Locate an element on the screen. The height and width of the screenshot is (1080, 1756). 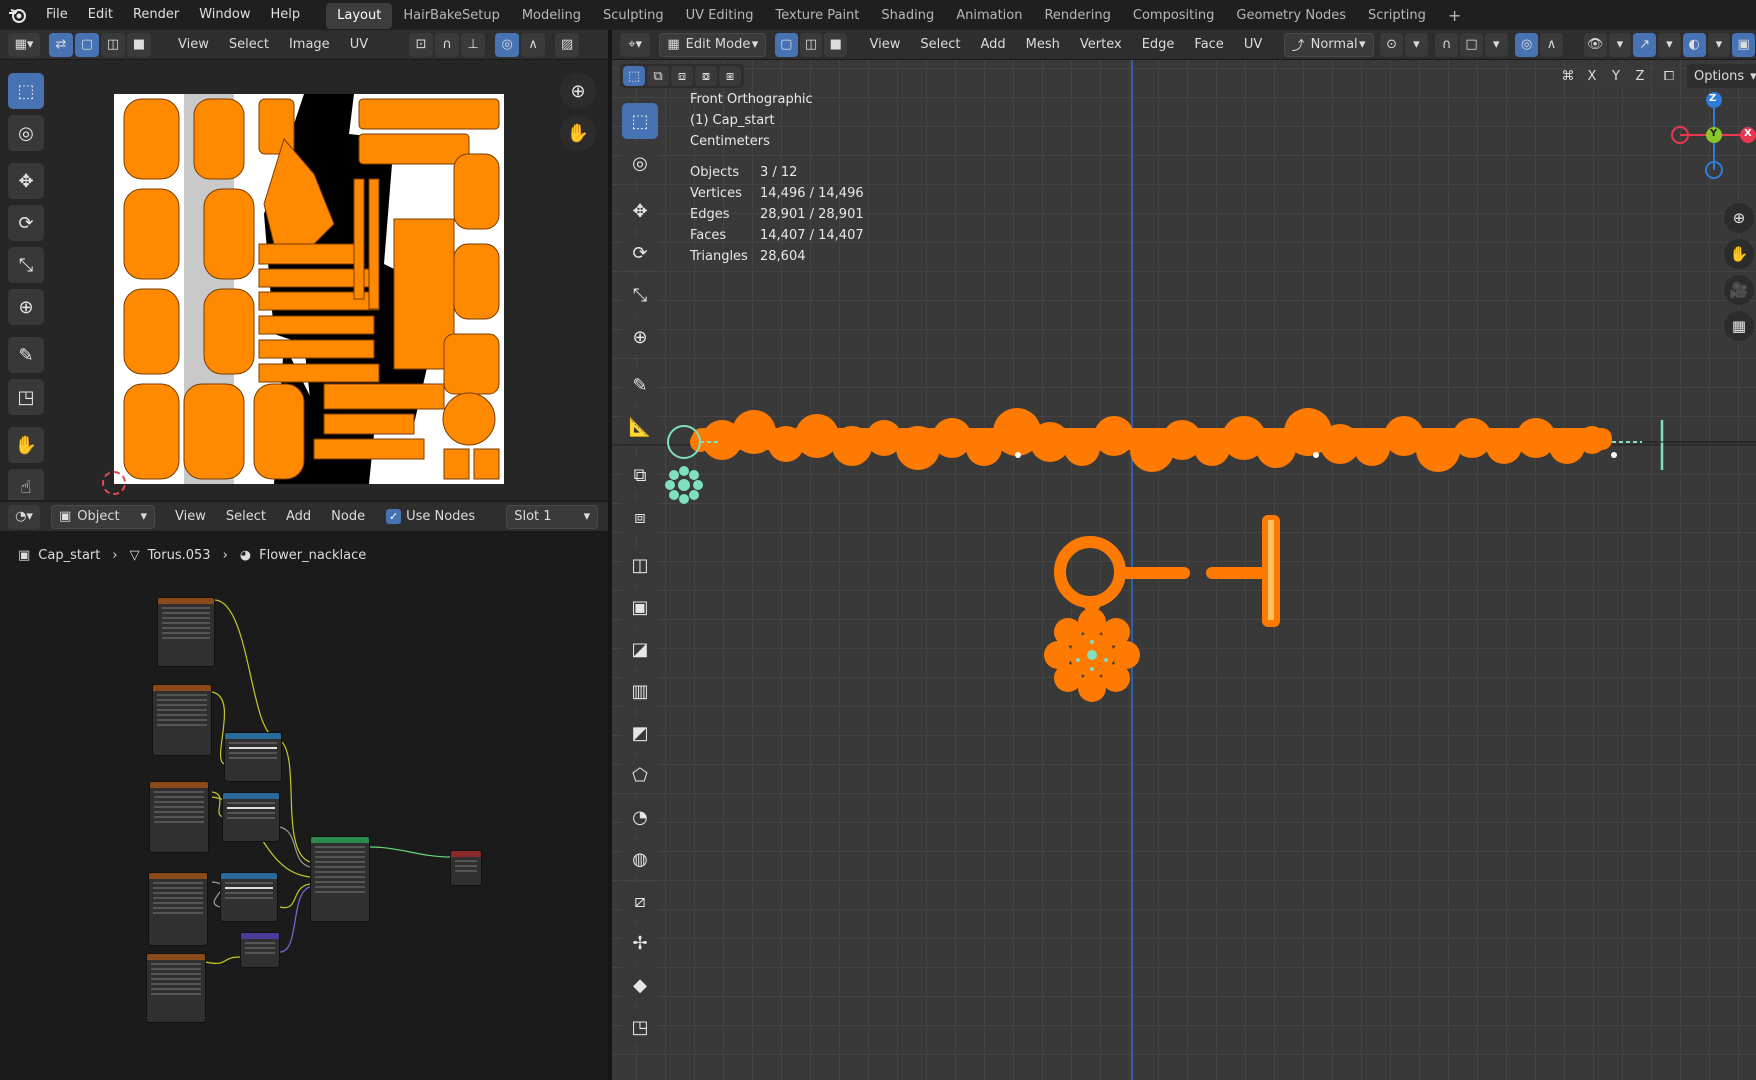
move-icon: ✥ is located at coordinates (26, 181).